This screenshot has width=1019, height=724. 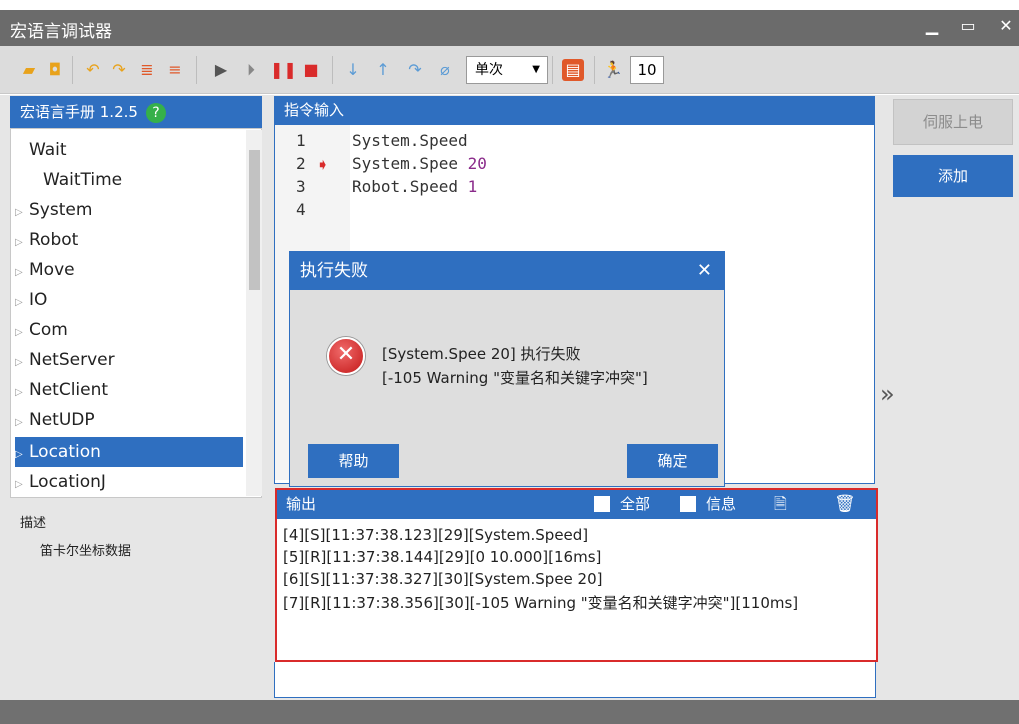 What do you see at coordinates (419, 163) in the screenshot?
I see `code-line: System.Spee 20` at bounding box center [419, 163].